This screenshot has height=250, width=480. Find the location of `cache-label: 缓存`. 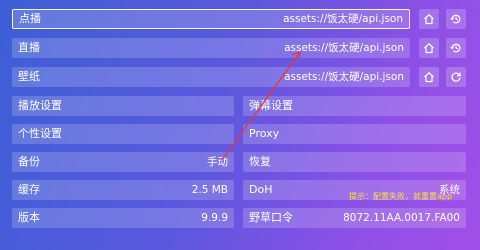

cache-label: 缓存 is located at coordinates (29, 189).